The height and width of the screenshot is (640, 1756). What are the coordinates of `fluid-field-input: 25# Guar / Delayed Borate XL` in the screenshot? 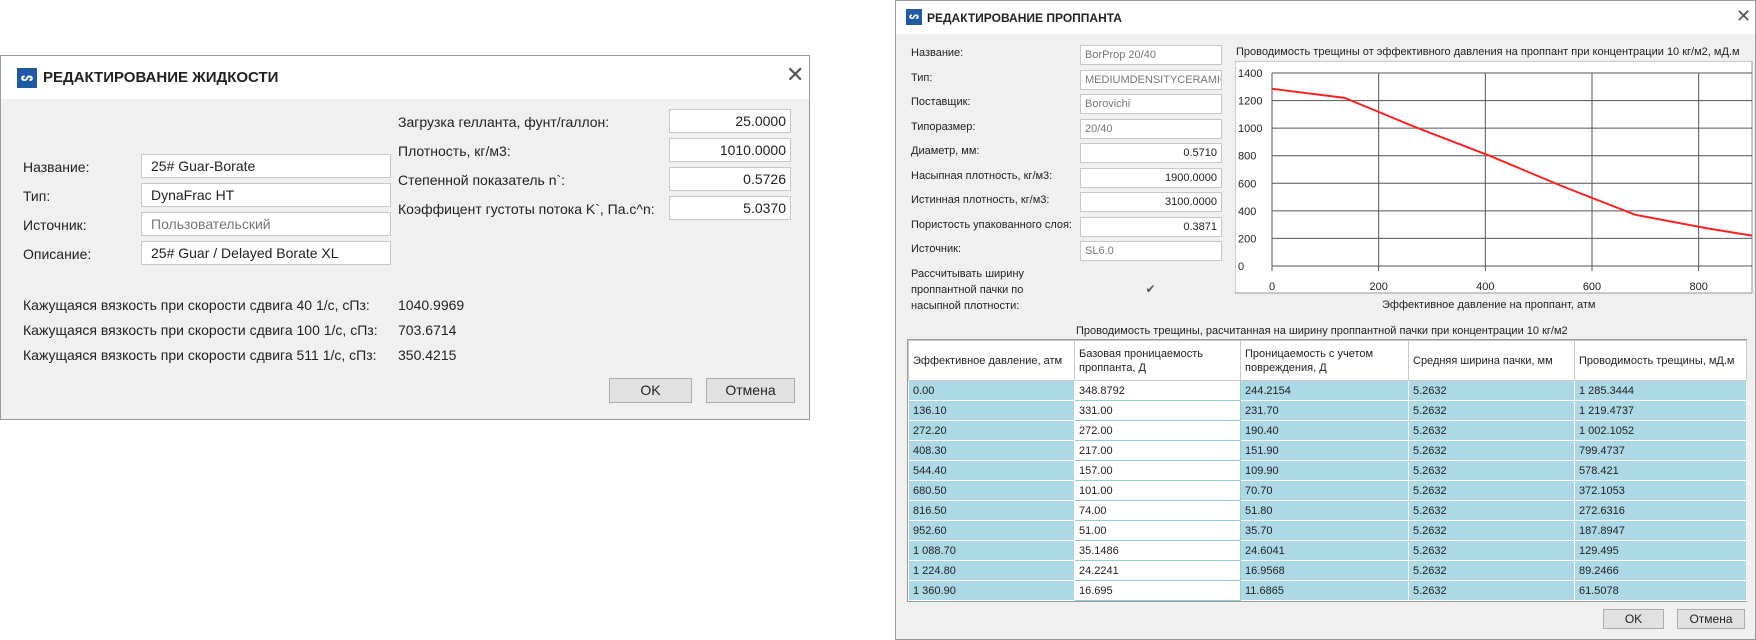 It's located at (266, 253).